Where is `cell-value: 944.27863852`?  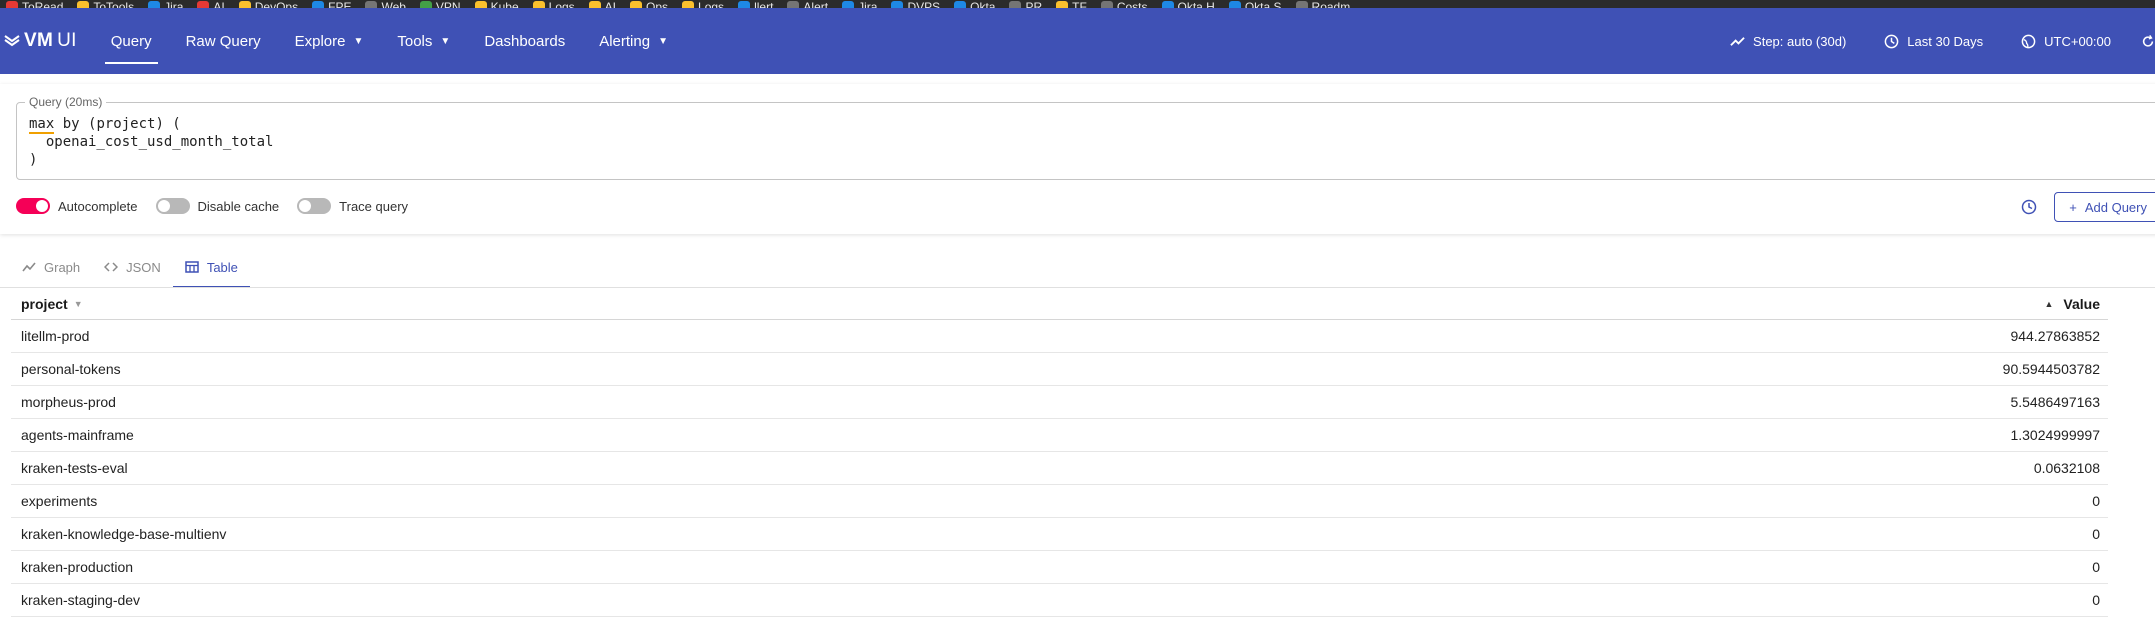 cell-value: 944.27863852 is located at coordinates (2055, 336).